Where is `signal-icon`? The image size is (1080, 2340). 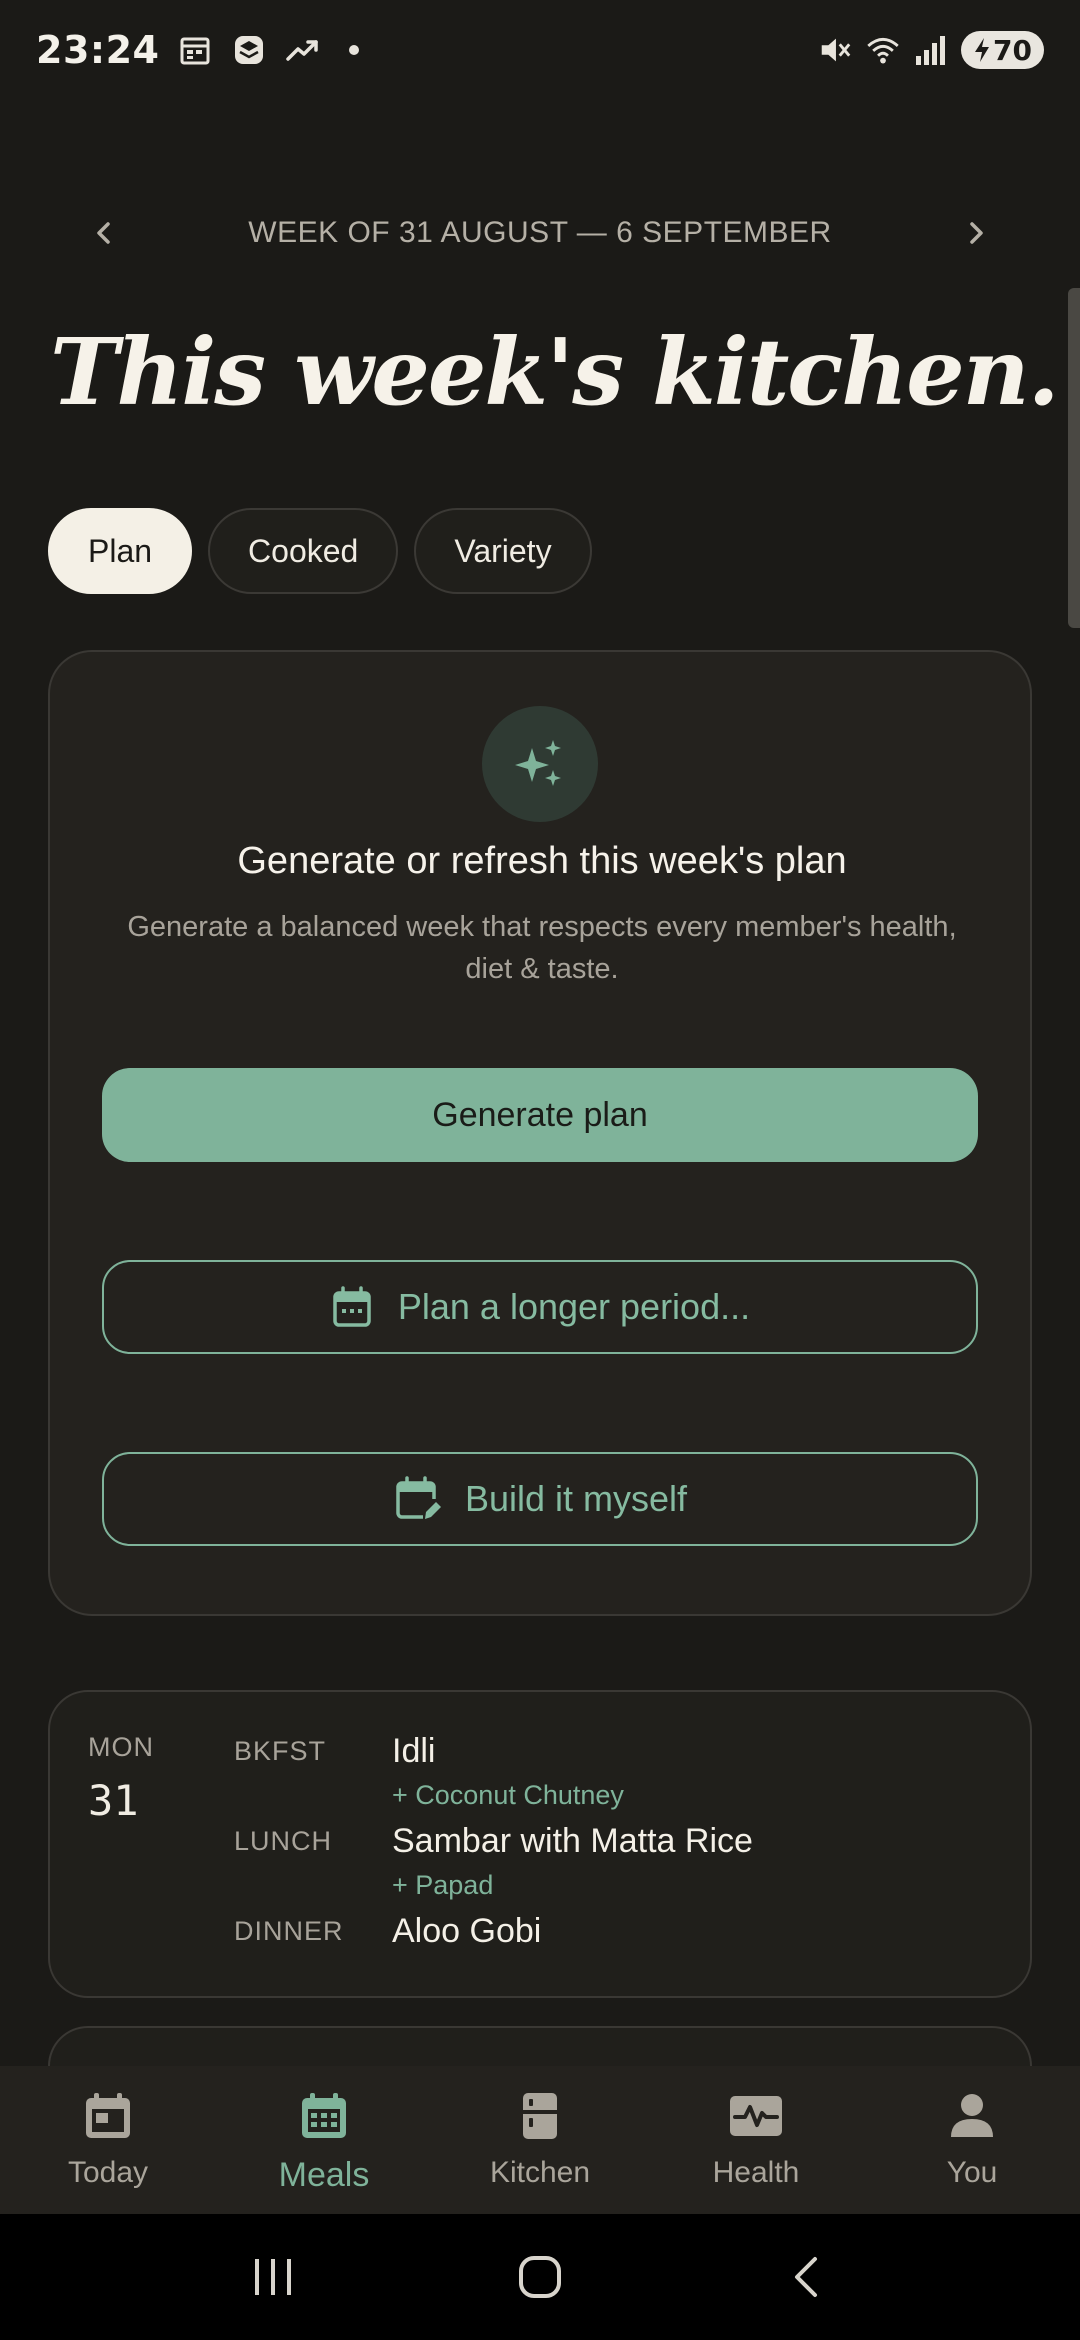 signal-icon is located at coordinates (931, 50).